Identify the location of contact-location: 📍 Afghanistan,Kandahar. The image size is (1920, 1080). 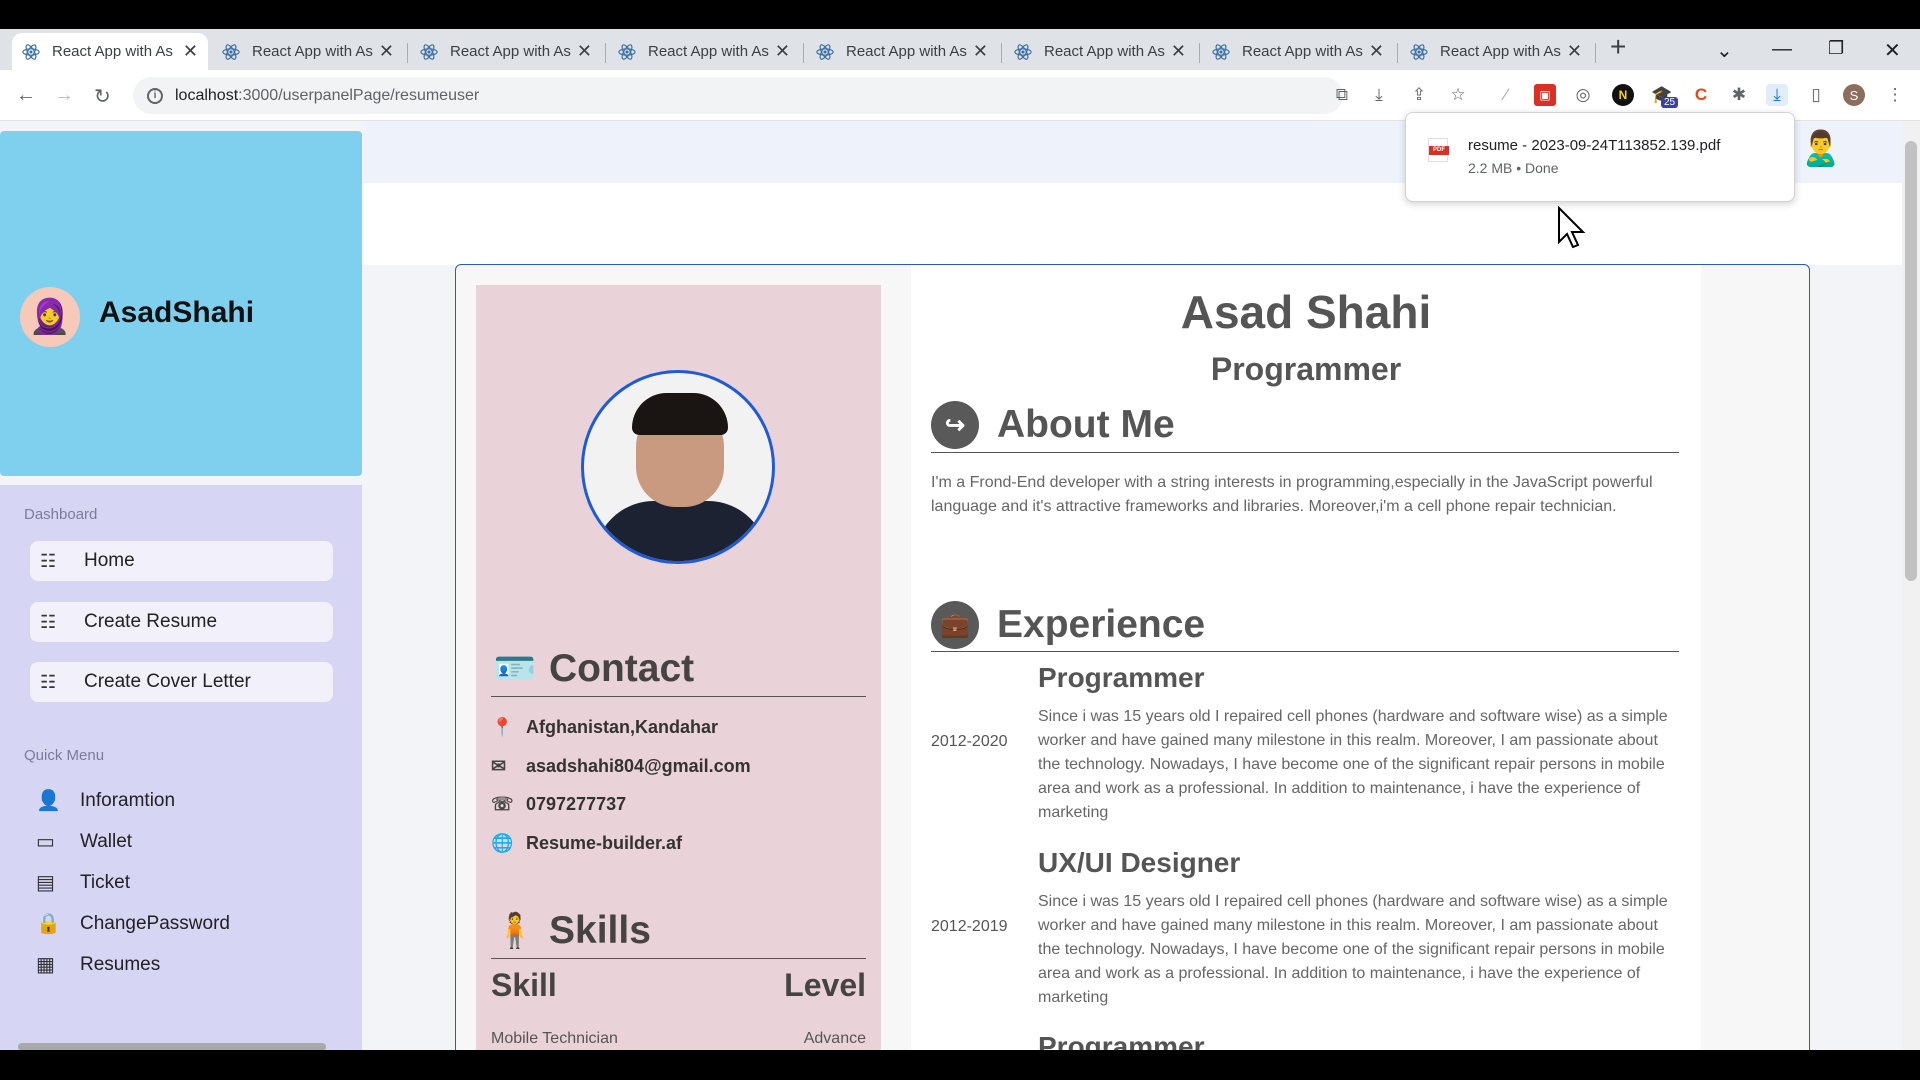
(605, 727).